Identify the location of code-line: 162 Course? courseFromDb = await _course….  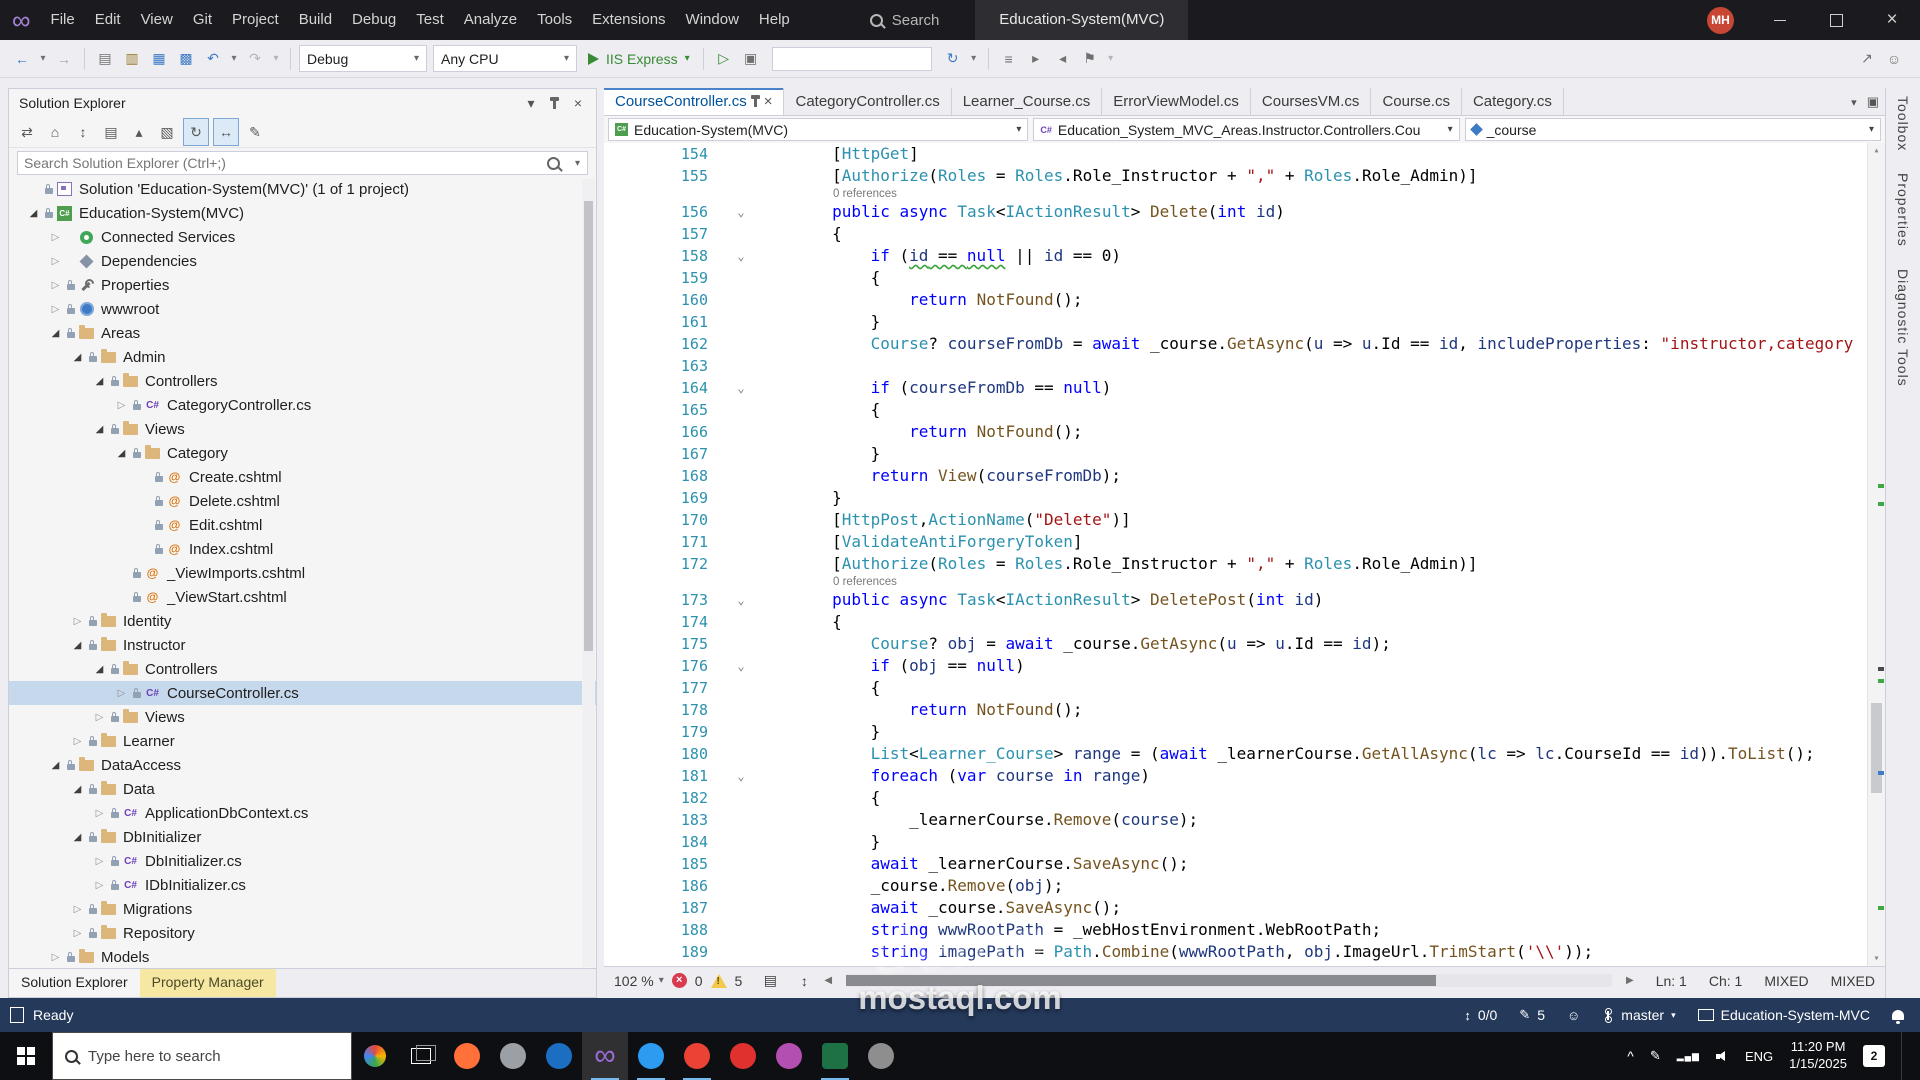
(1244, 344).